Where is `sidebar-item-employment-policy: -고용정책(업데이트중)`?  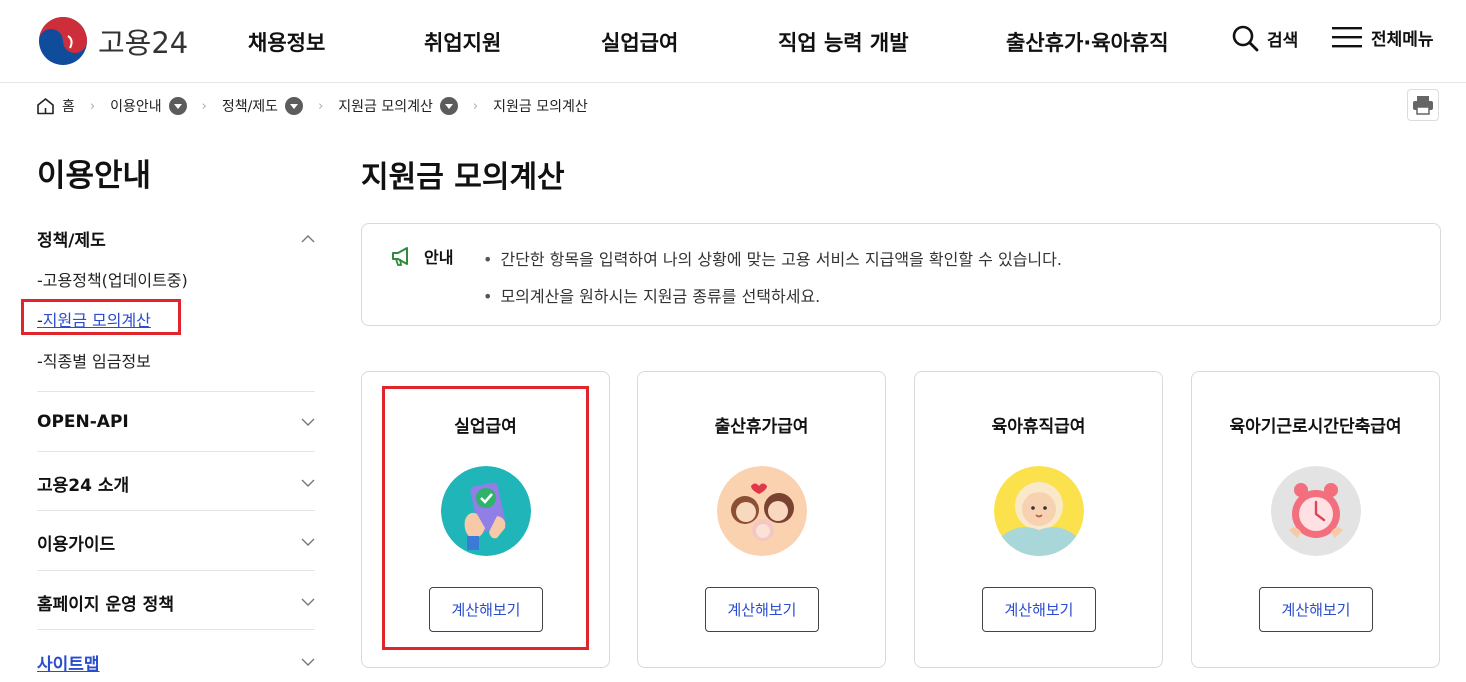
sidebar-item-employment-policy: -고용정책(업데이트중) is located at coordinates (112, 279).